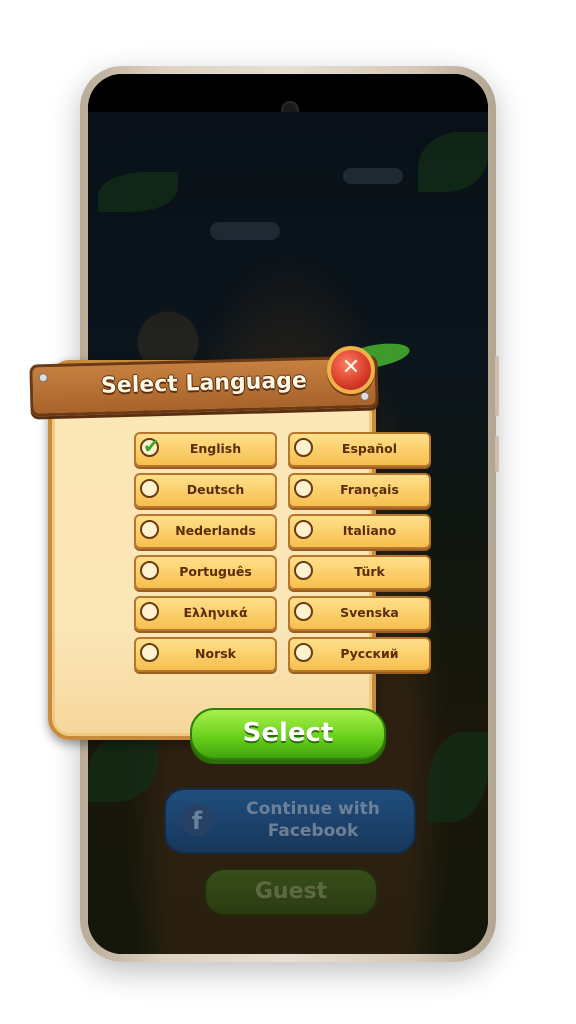 The image size is (576, 1024). I want to click on facebook-login-label: Continue with Facebook, so click(313, 820).